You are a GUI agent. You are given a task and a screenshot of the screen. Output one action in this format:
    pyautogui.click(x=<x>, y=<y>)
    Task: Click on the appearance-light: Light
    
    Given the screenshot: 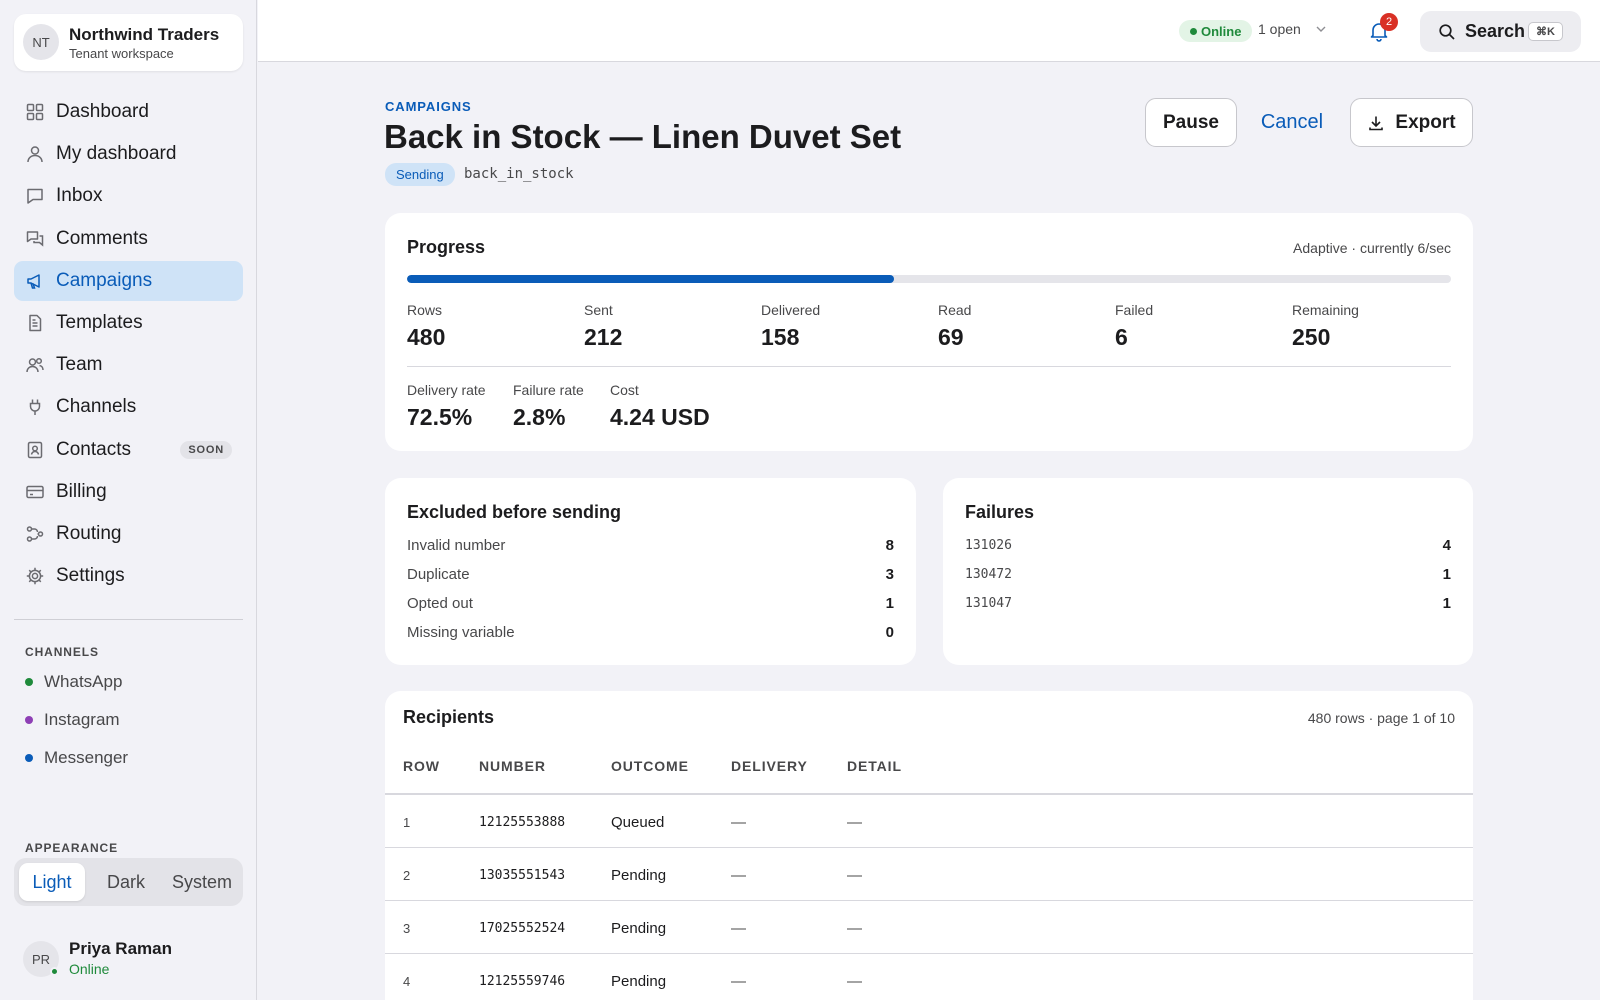 What is the action you would take?
    pyautogui.click(x=52, y=882)
    